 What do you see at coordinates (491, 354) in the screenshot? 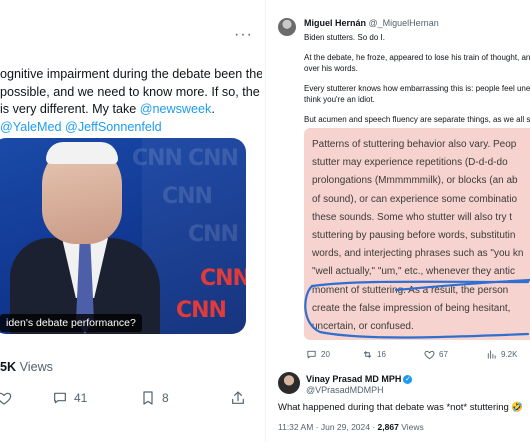
I see `analytics-icon` at bounding box center [491, 354].